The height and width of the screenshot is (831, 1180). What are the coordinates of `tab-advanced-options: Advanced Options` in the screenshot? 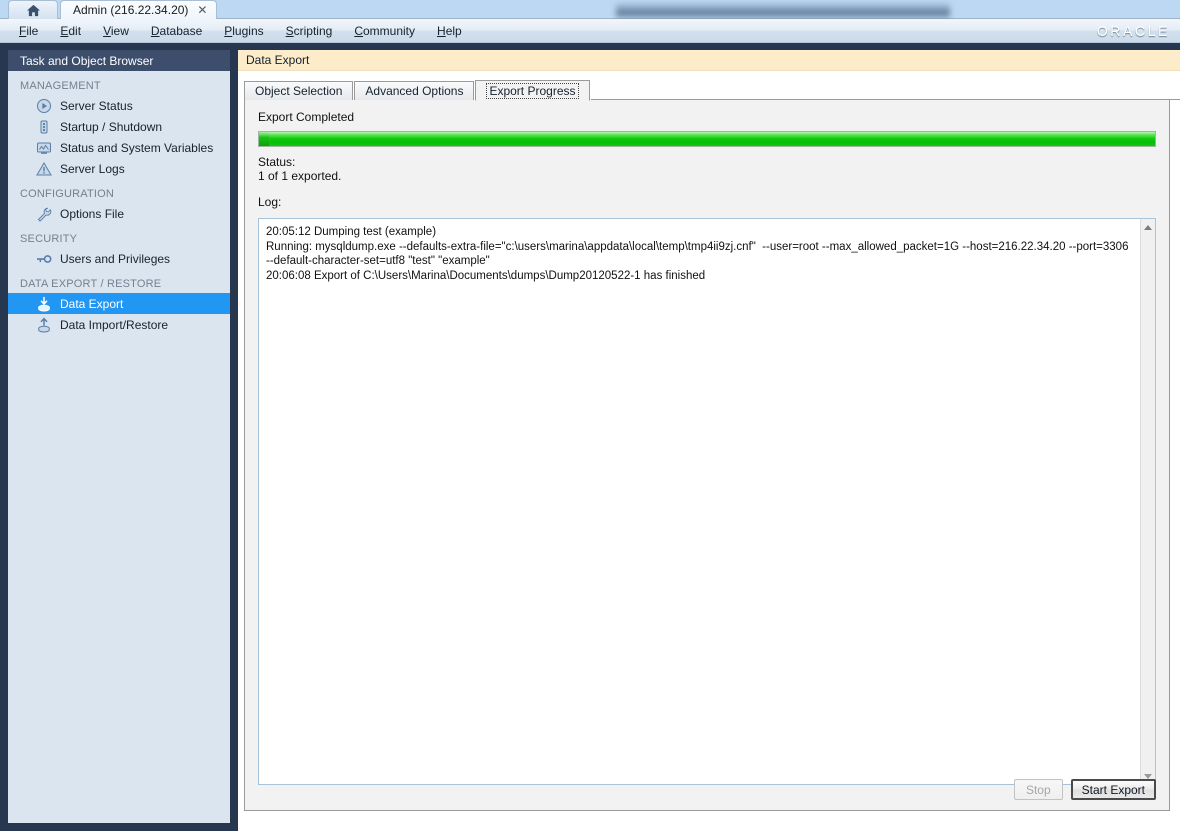 It's located at (414, 90).